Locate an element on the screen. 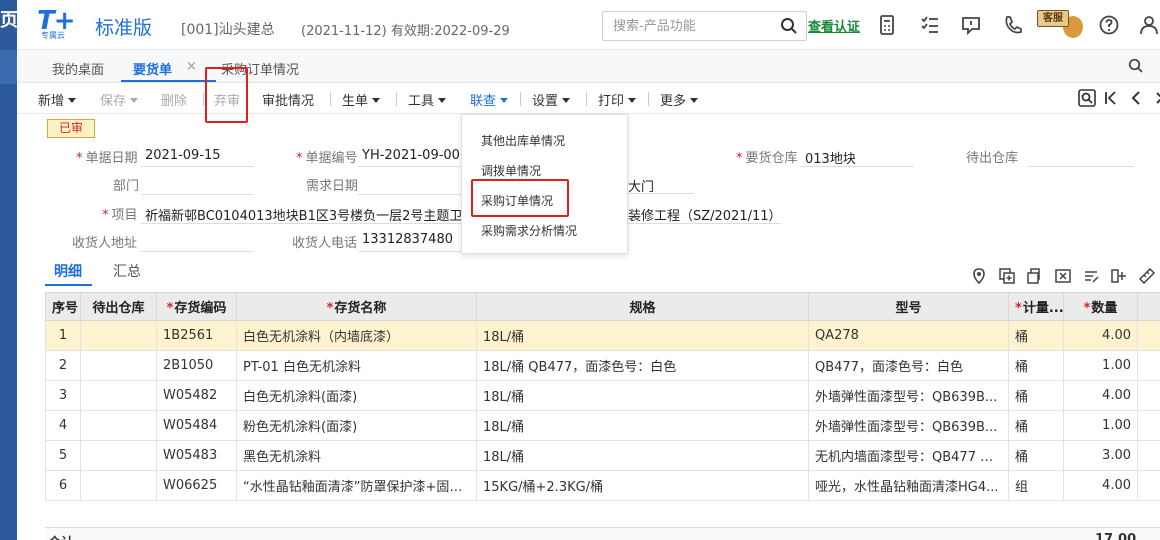 Image resolution: width=1160 pixels, height=540 pixels. column-header-item-code: *存货编码 is located at coordinates (196, 306).